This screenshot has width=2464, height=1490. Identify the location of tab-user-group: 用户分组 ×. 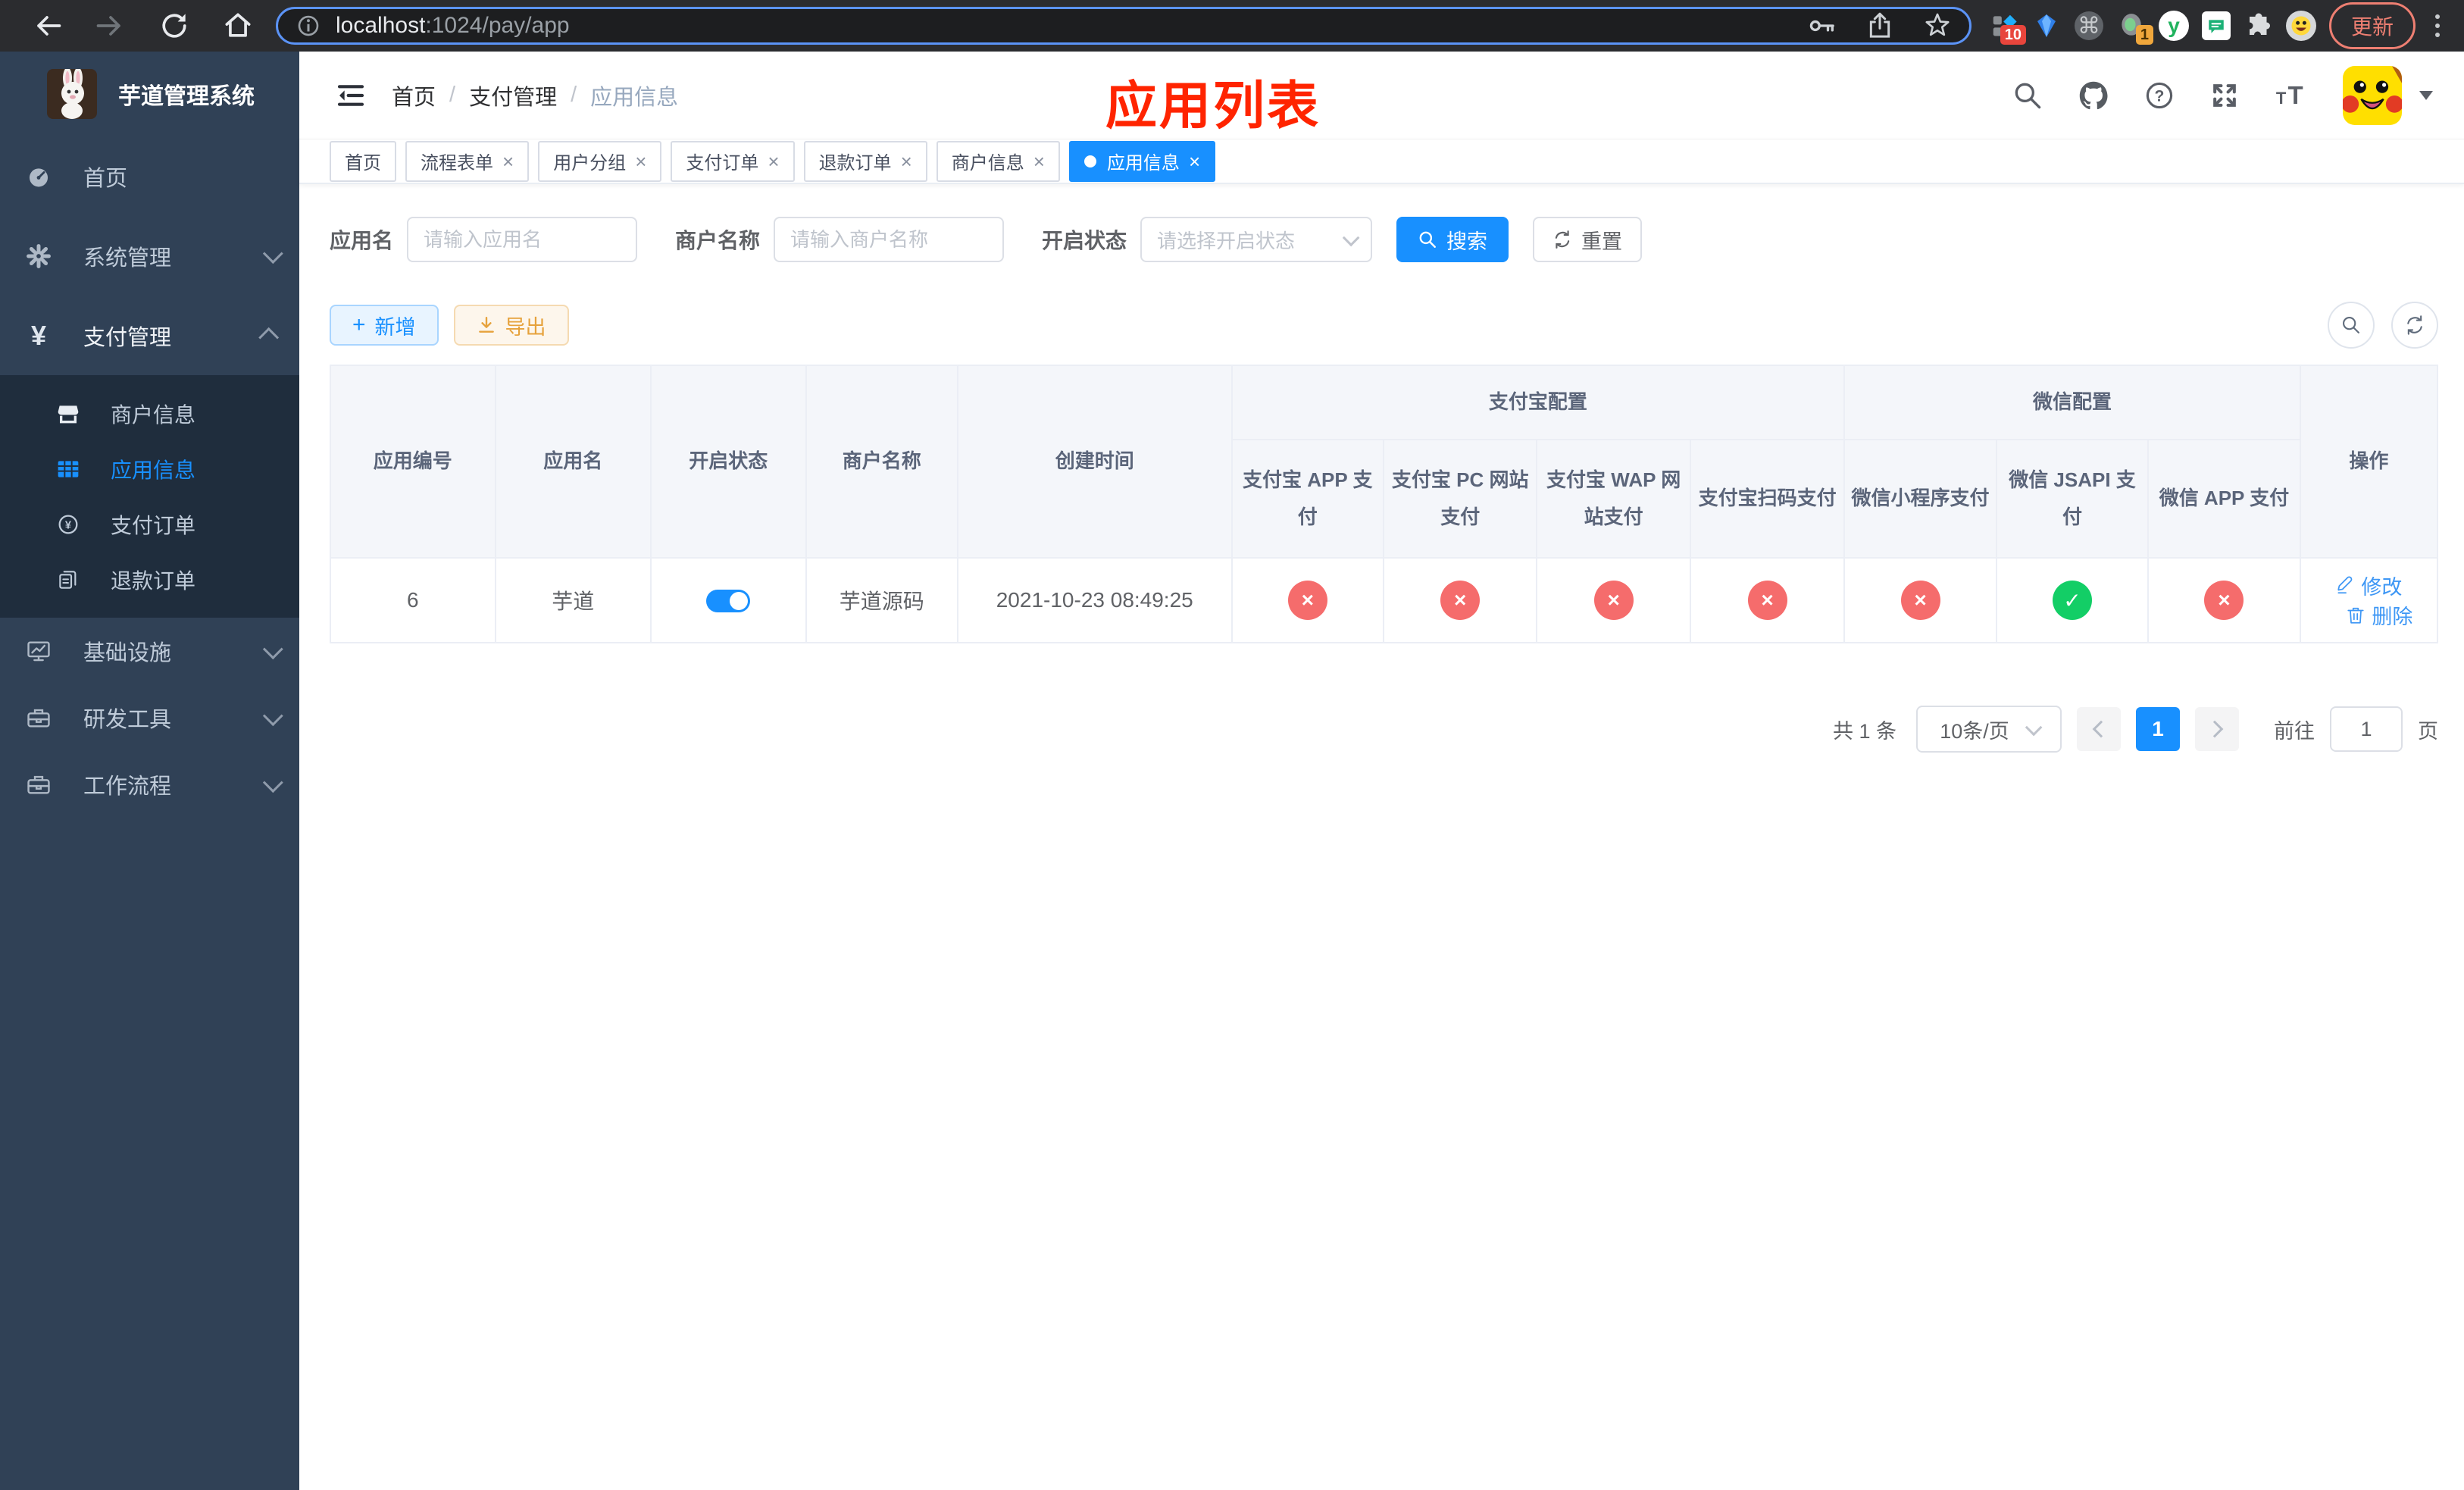
(600, 161).